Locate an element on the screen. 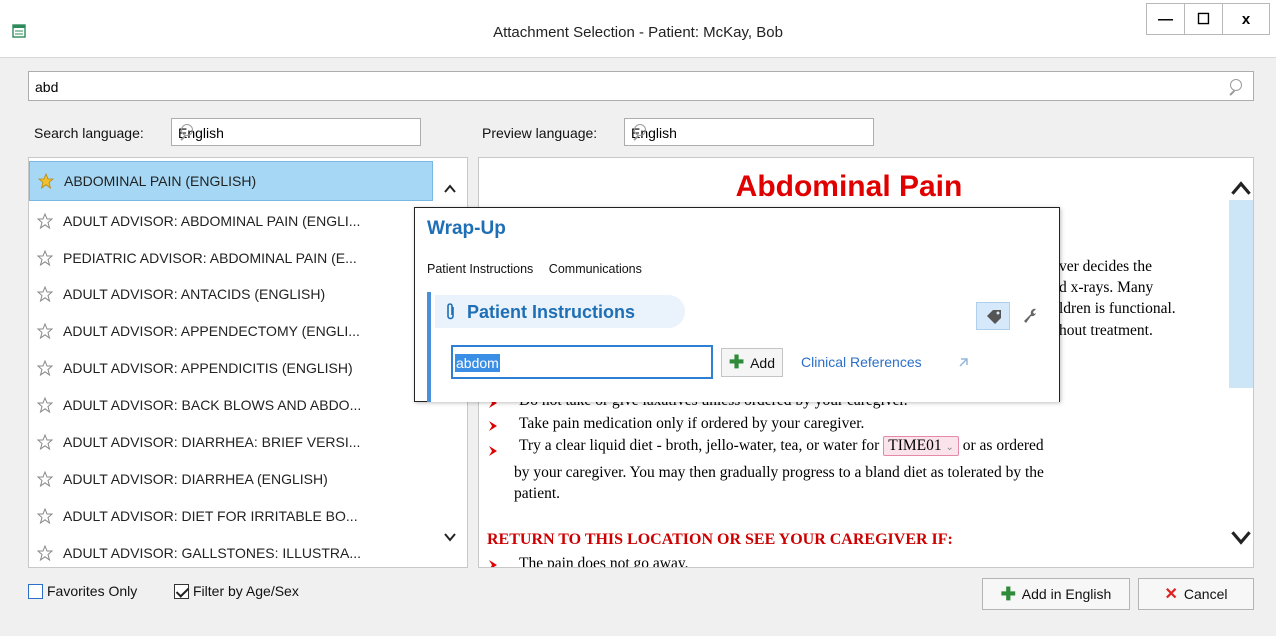  search-language-search-icon is located at coordinates (186, 132).